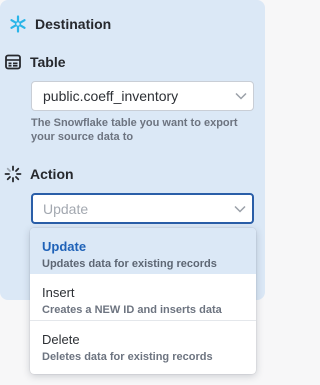 Image resolution: width=320 pixels, height=385 pixels. What do you see at coordinates (58, 292) in the screenshot?
I see `option-label: Insert` at bounding box center [58, 292].